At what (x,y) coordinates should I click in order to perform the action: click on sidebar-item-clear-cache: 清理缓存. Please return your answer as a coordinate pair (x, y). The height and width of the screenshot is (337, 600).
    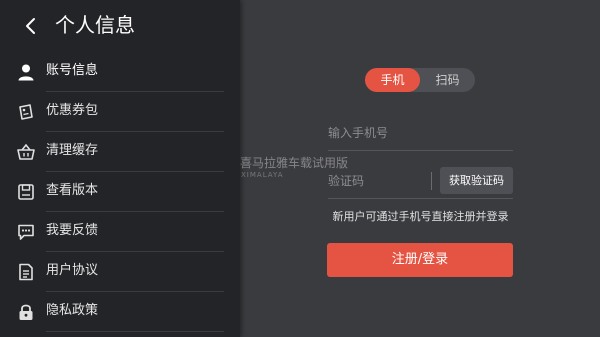
    Looking at the image, I should click on (120, 152).